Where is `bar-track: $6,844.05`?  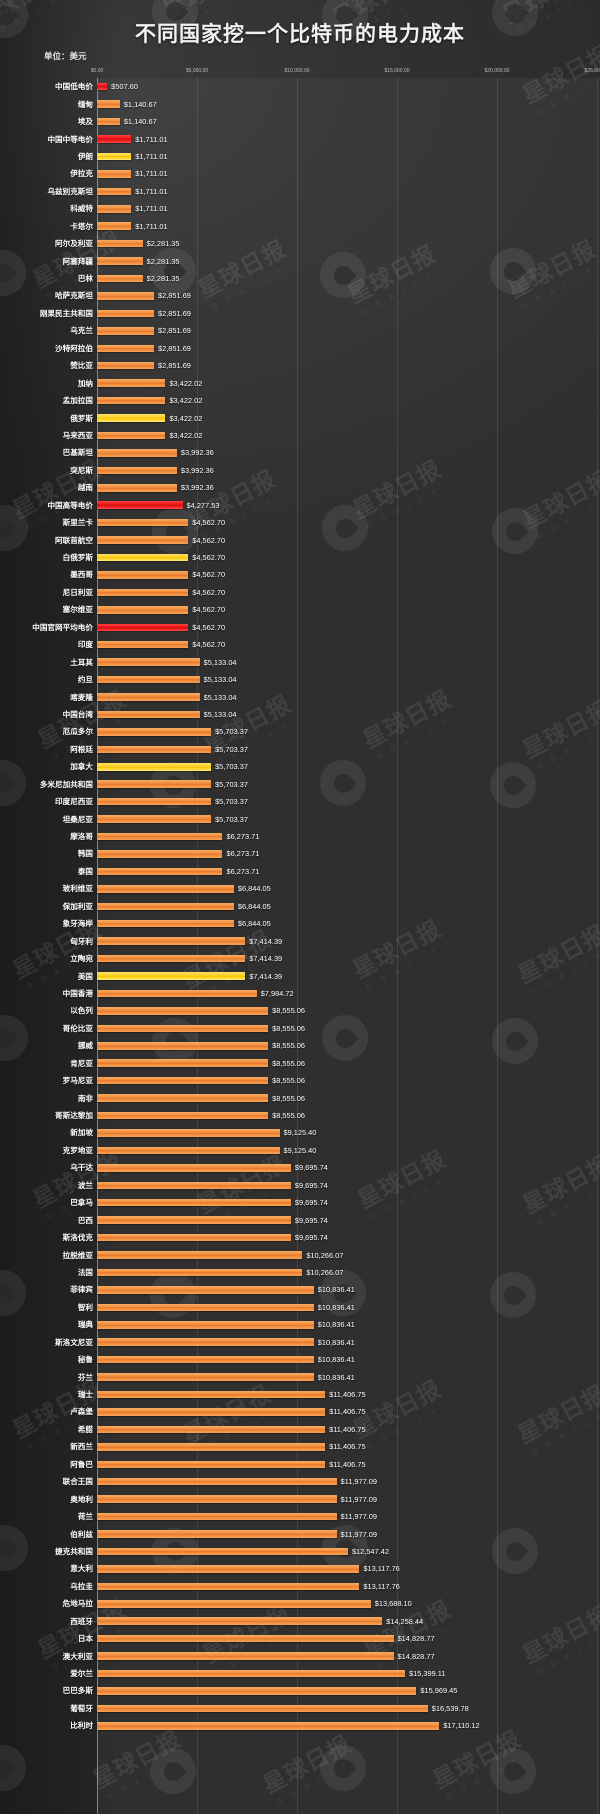
bar-track: $6,844.05 is located at coordinates (348, 906).